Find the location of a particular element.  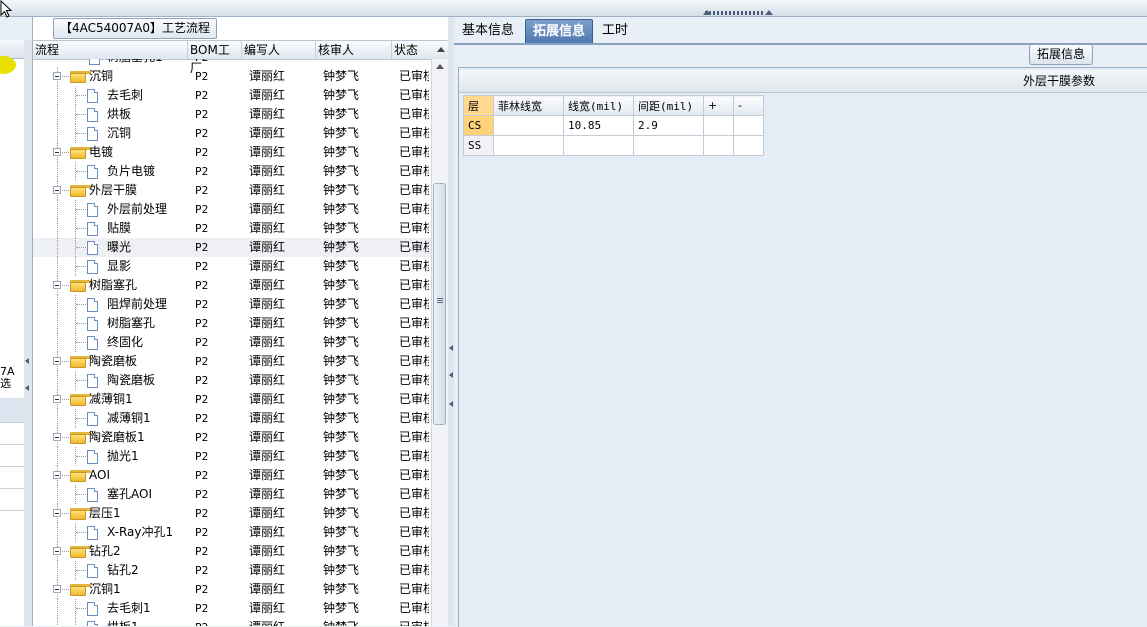

table-row: SS is located at coordinates (613, 145).